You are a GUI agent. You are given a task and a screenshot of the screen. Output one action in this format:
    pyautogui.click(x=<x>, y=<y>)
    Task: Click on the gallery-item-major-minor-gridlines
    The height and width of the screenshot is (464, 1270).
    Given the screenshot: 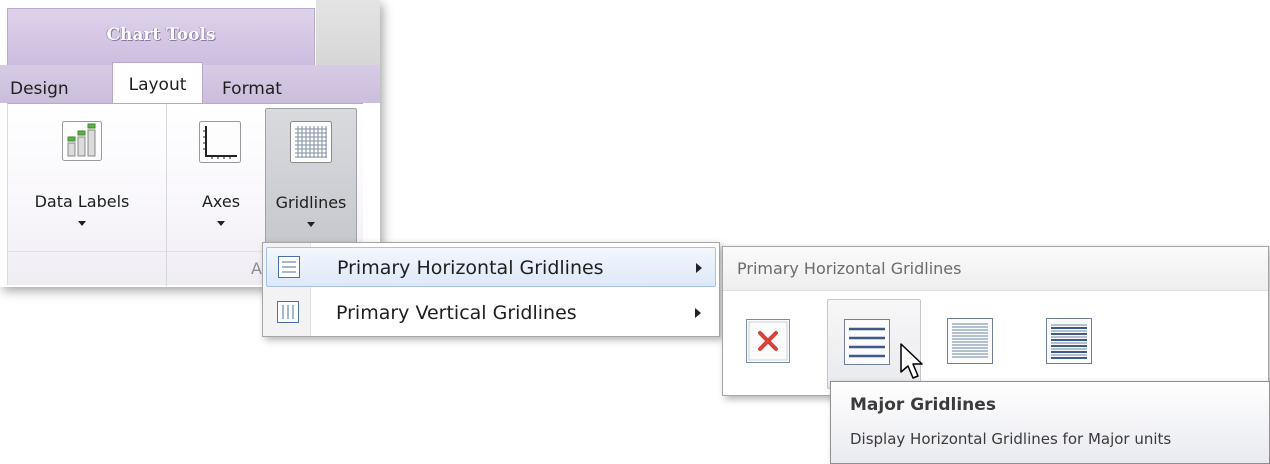 What is the action you would take?
    pyautogui.click(x=1066, y=344)
    